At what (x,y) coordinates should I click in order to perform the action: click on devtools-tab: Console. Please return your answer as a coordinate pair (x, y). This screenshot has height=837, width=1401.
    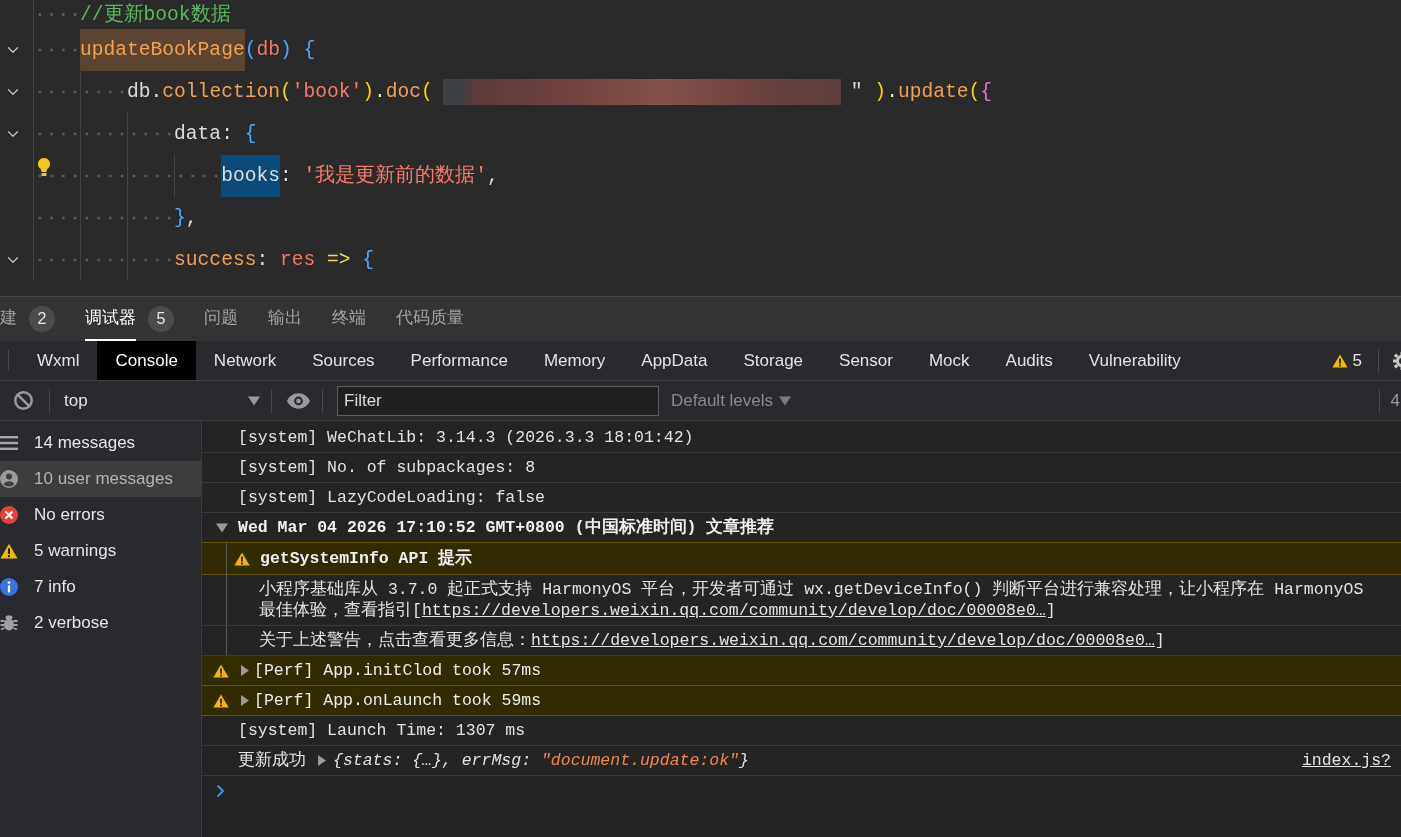
    Looking at the image, I should click on (146, 360).